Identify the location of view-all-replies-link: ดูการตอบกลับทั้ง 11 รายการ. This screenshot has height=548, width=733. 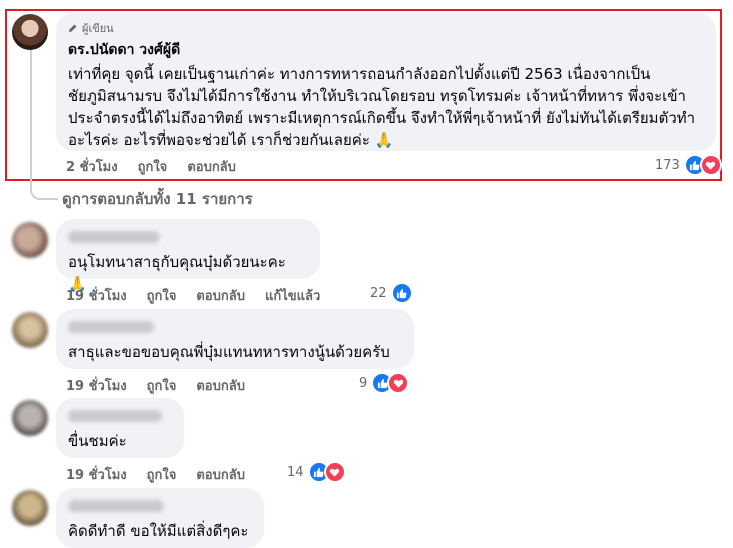
(157, 199).